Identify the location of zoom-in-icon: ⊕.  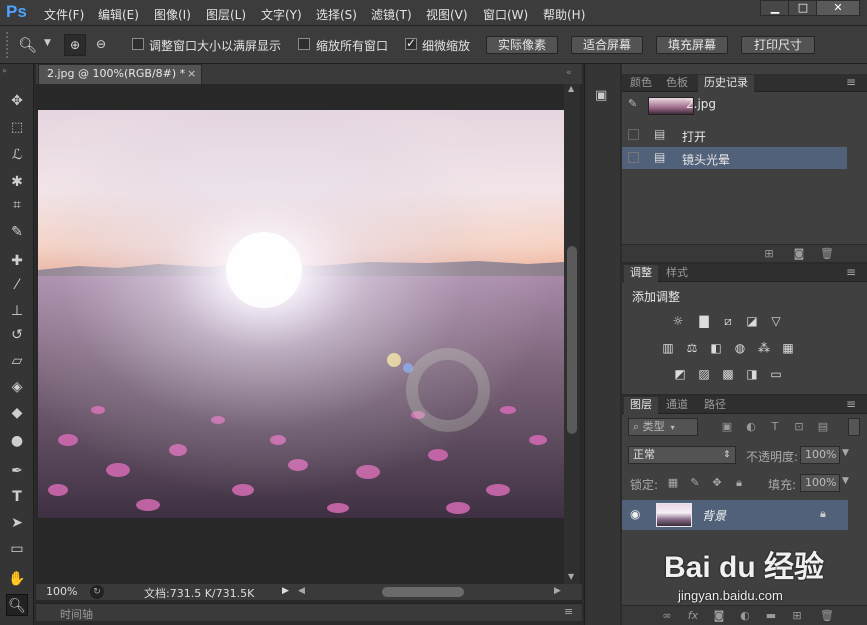
(75, 45).